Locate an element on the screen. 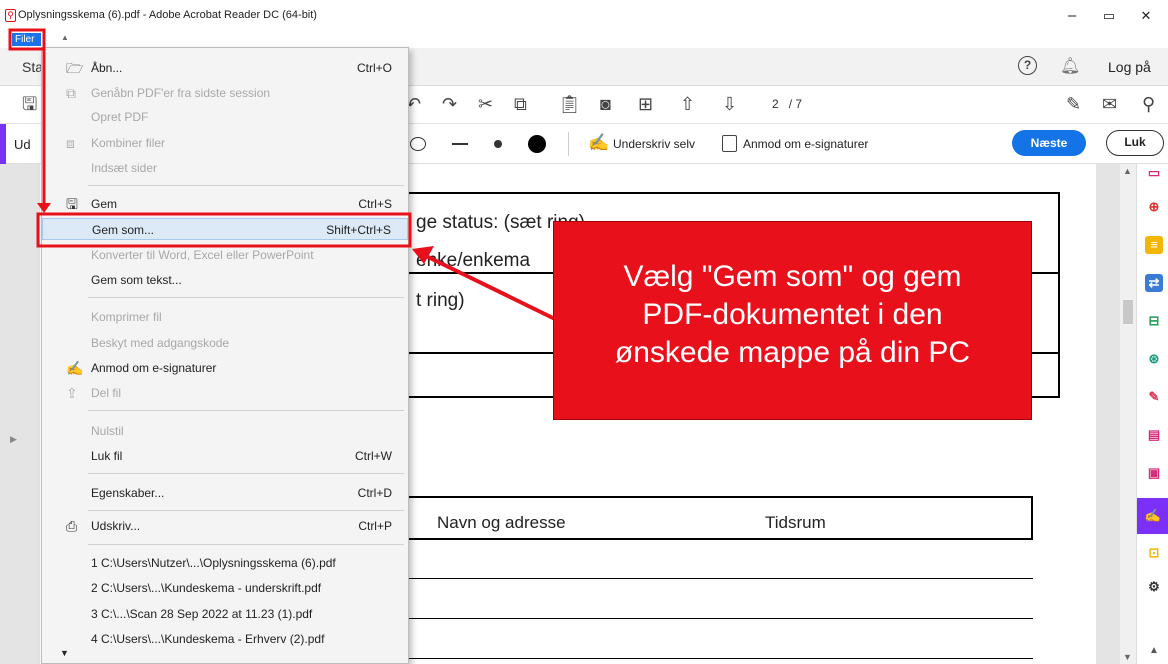  menu-item-label: Luk fil is located at coordinates (107, 456).